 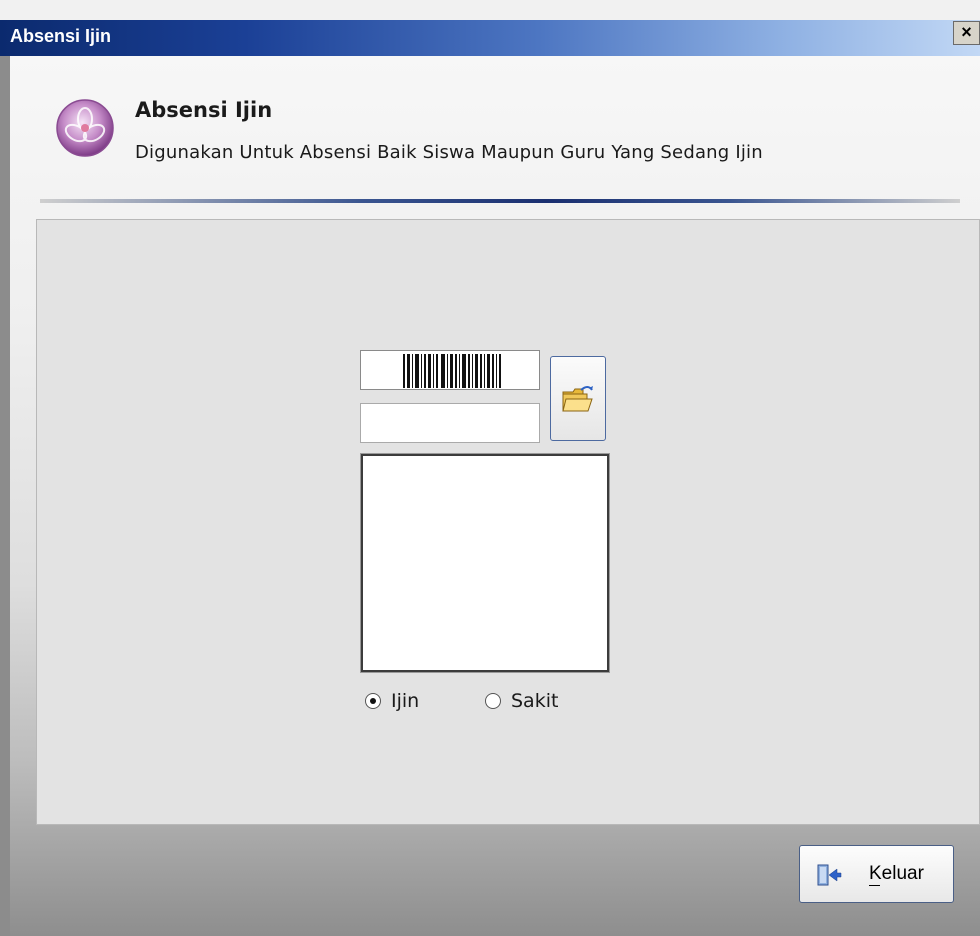 What do you see at coordinates (405, 701) in the screenshot?
I see `radio-ijin-label: Ijin` at bounding box center [405, 701].